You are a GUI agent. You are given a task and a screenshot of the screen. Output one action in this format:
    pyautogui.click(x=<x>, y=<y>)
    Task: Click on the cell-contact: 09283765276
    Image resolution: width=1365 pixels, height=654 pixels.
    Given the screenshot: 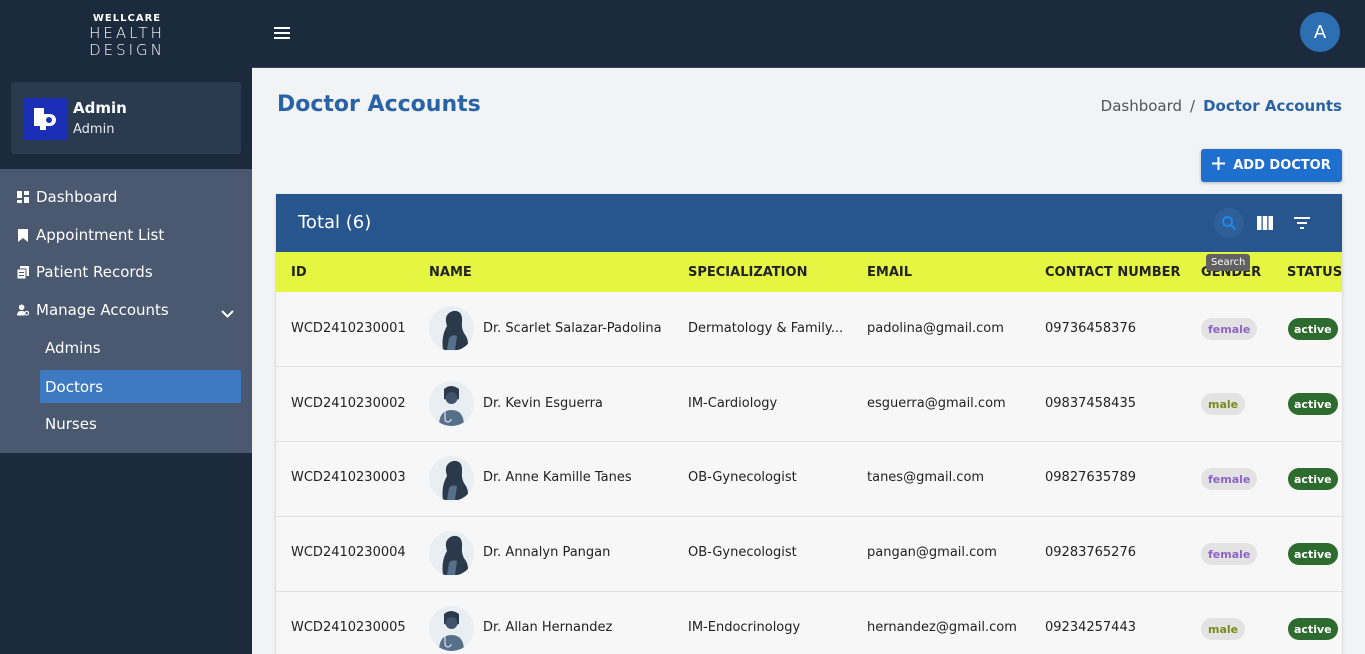 What is the action you would take?
    pyautogui.click(x=1090, y=552)
    